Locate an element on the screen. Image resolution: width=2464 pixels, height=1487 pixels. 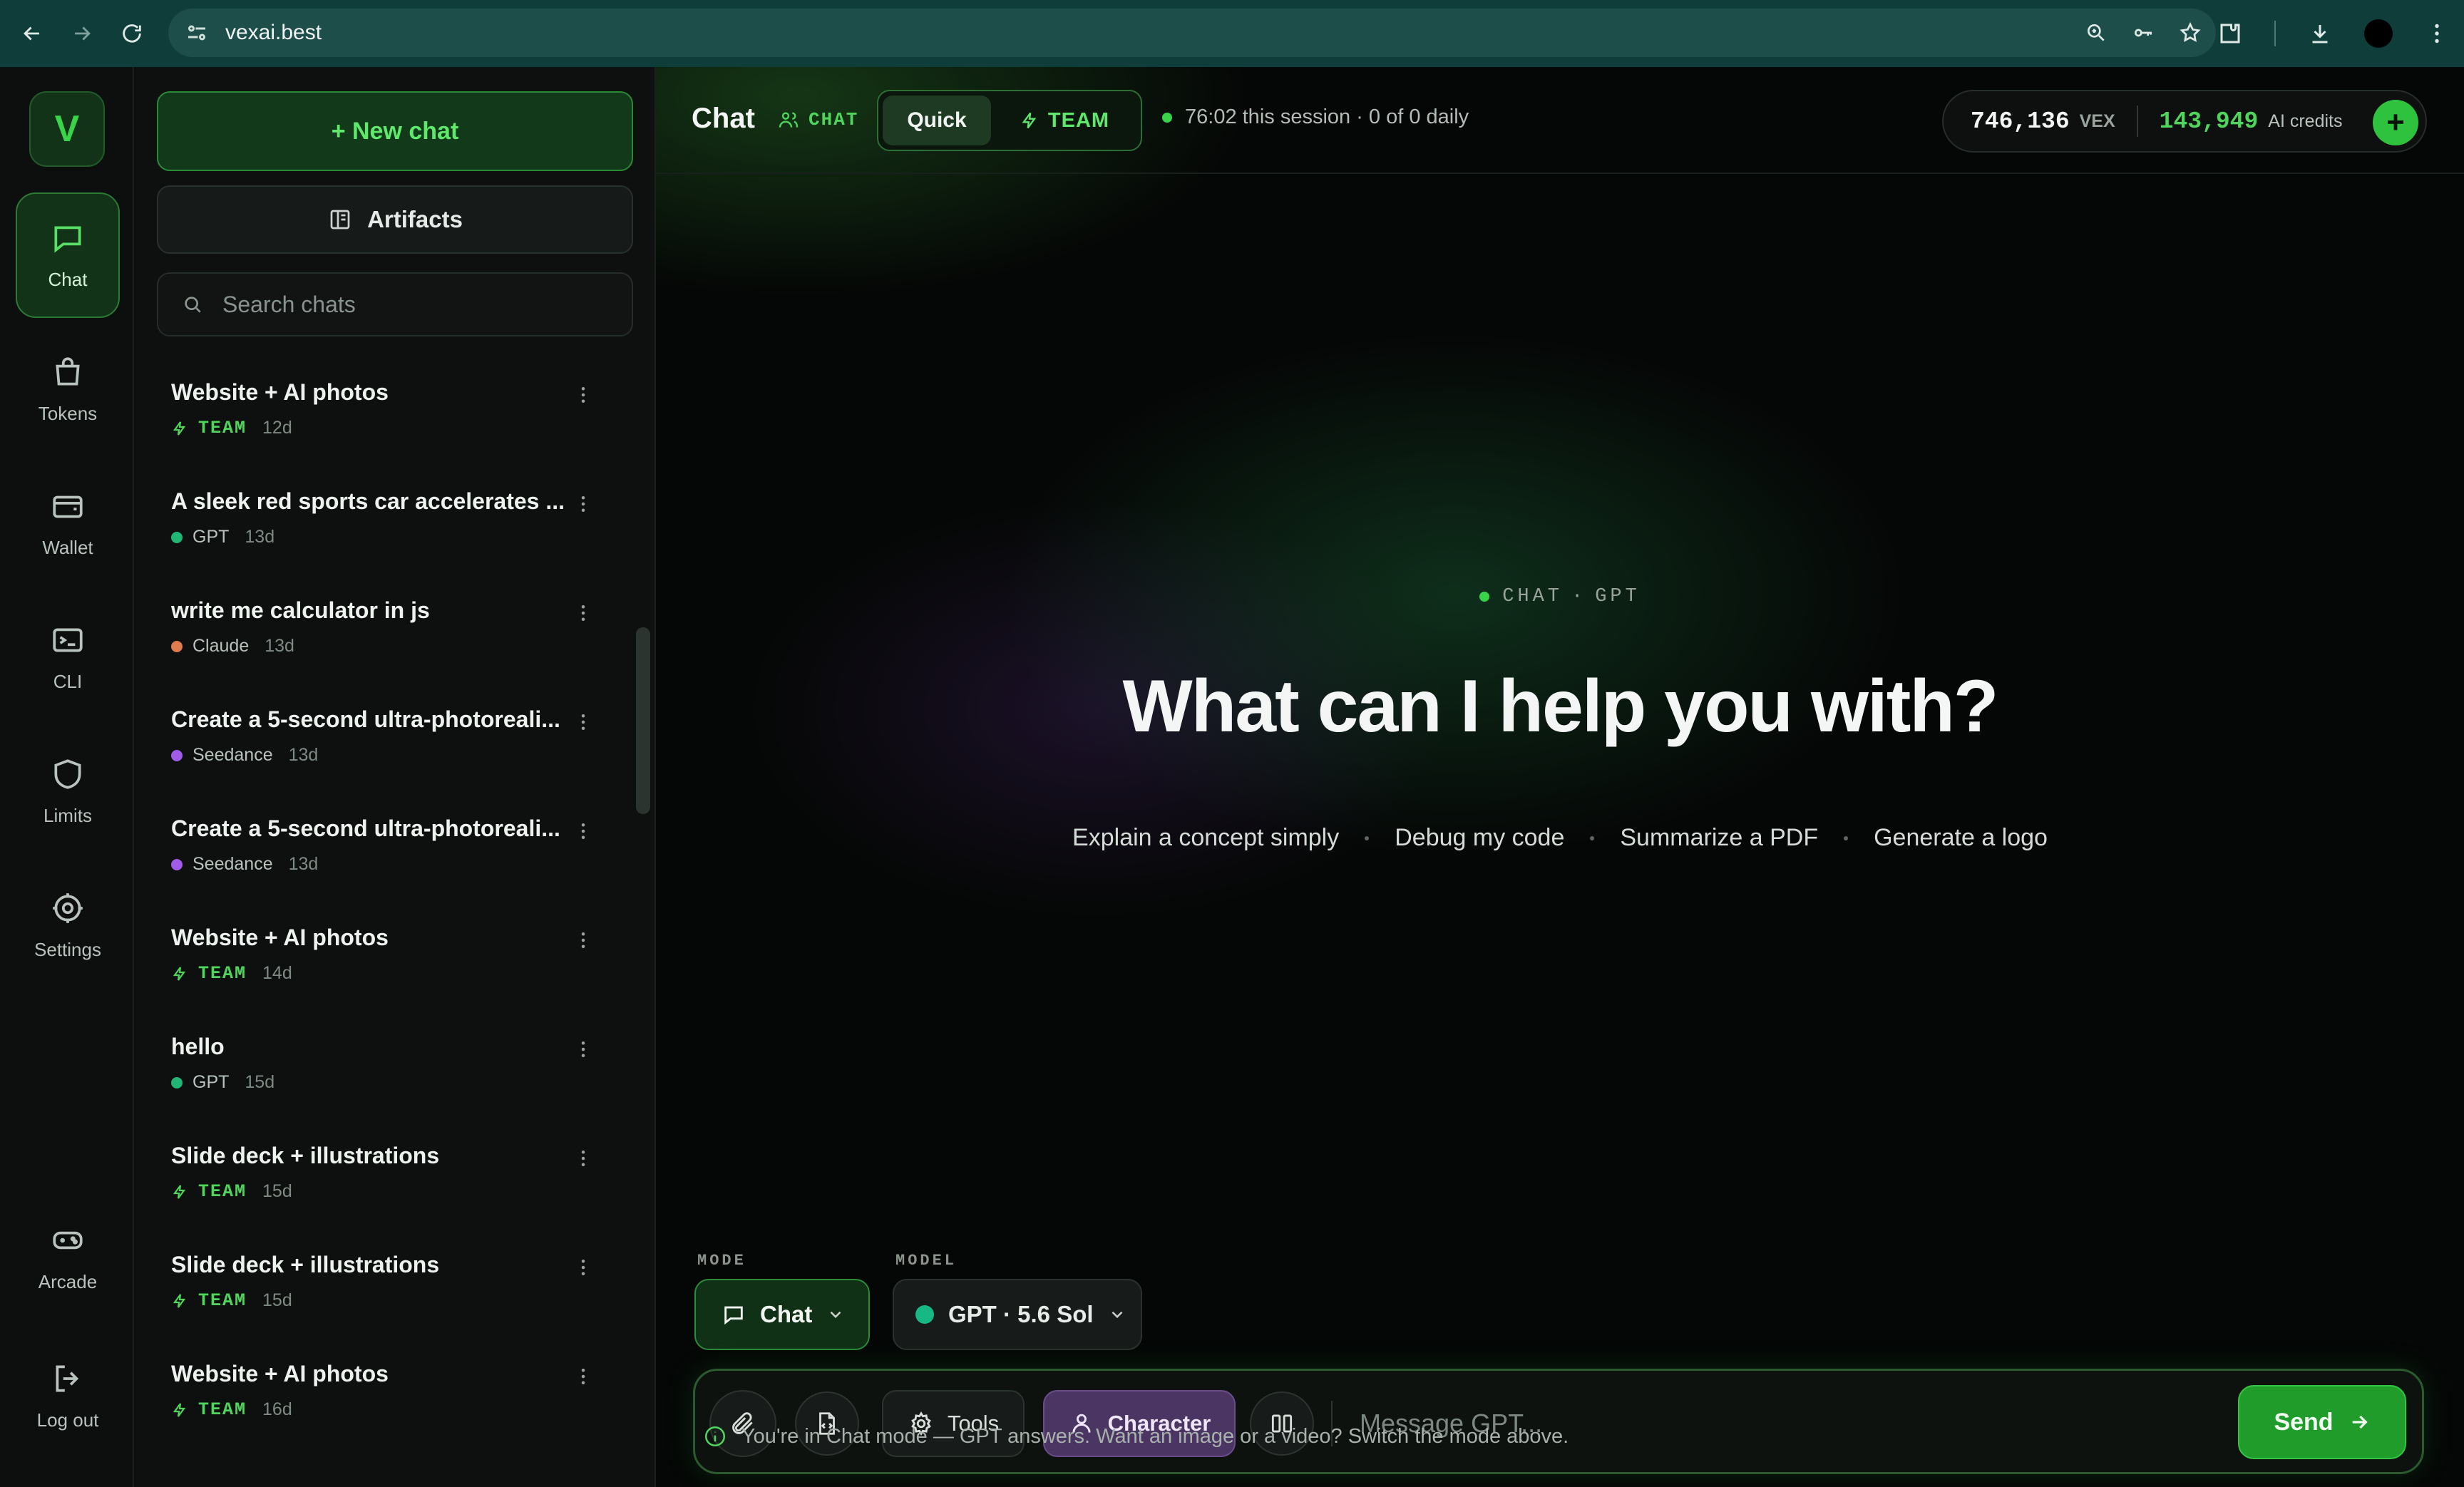
chat-list-item: Website + AI photos TEAM 12d is located at coordinates (395, 415).